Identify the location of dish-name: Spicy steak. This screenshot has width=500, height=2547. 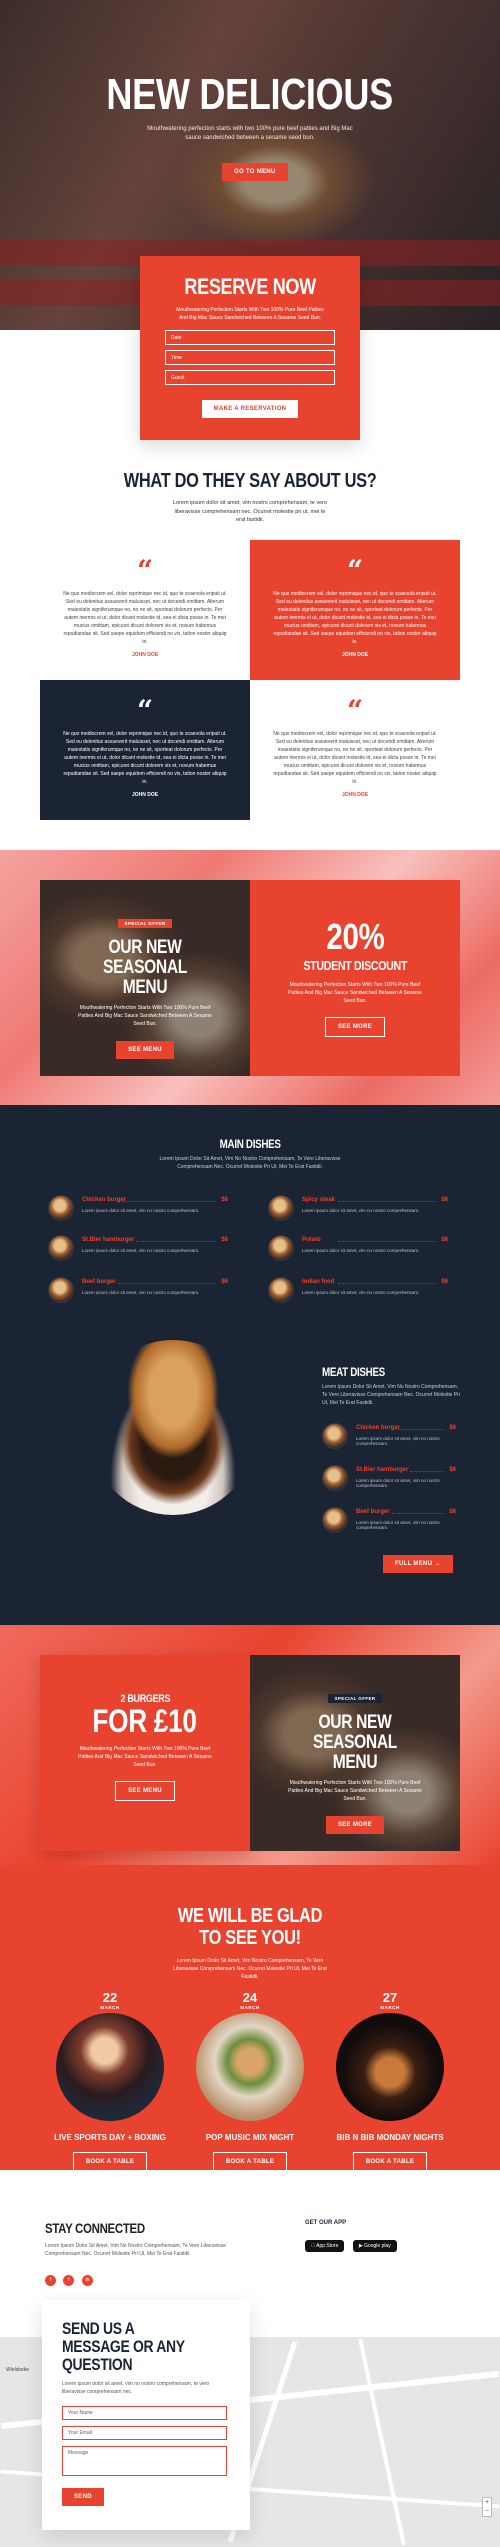
(319, 1200).